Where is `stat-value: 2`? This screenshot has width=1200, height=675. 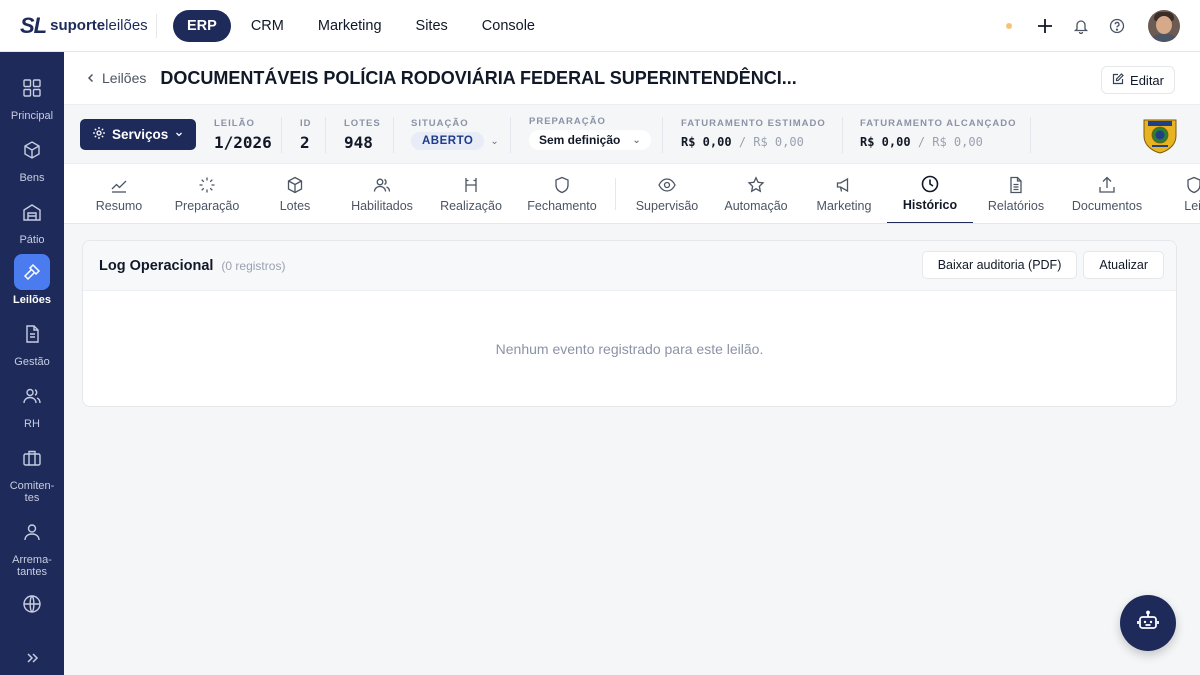 stat-value: 2 is located at coordinates (305, 142).